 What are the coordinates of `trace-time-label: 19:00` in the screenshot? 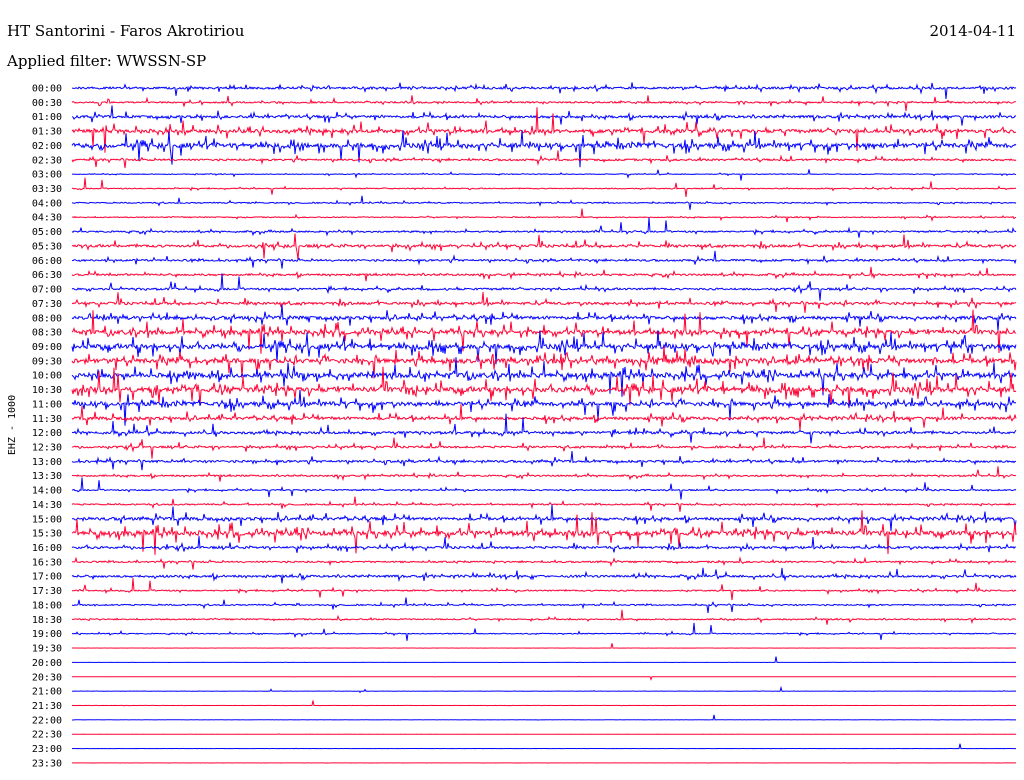 It's located at (47, 634).